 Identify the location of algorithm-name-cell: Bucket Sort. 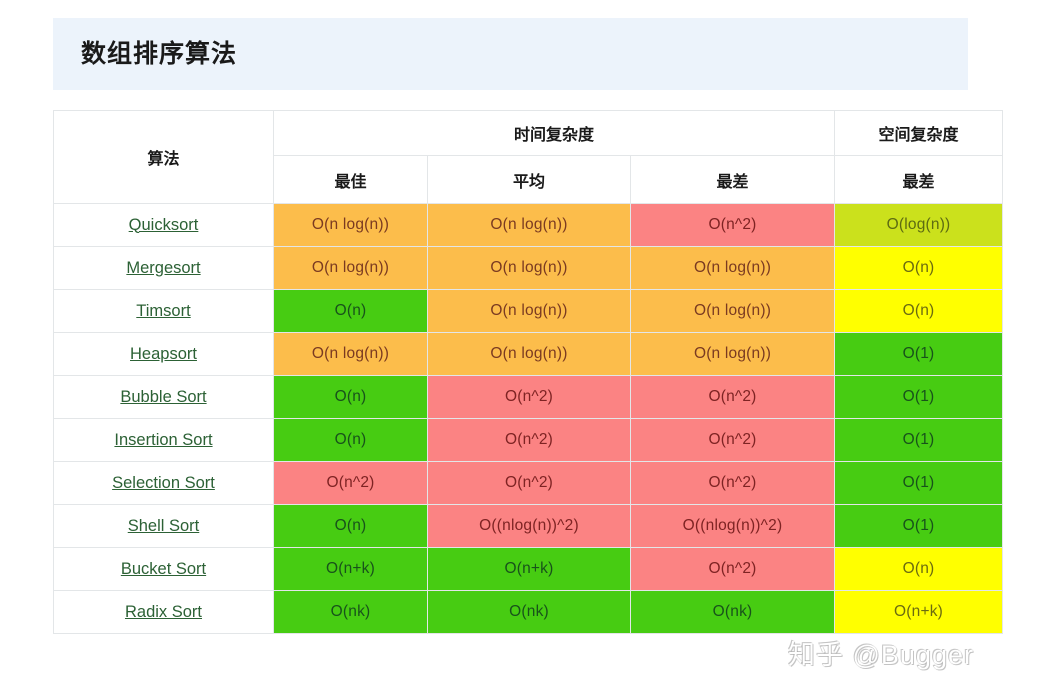
(163, 569).